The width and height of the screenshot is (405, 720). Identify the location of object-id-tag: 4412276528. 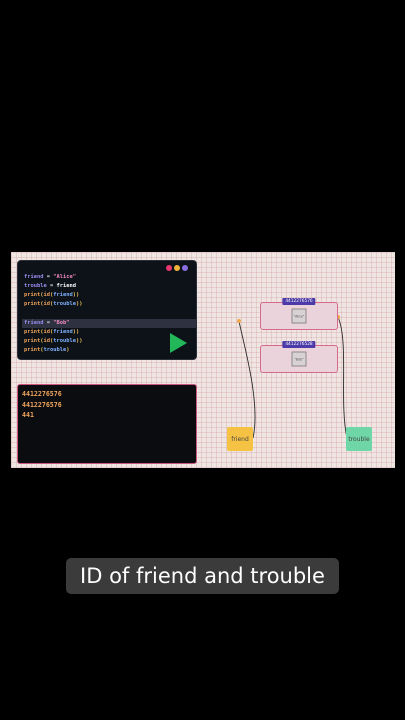
(299, 344).